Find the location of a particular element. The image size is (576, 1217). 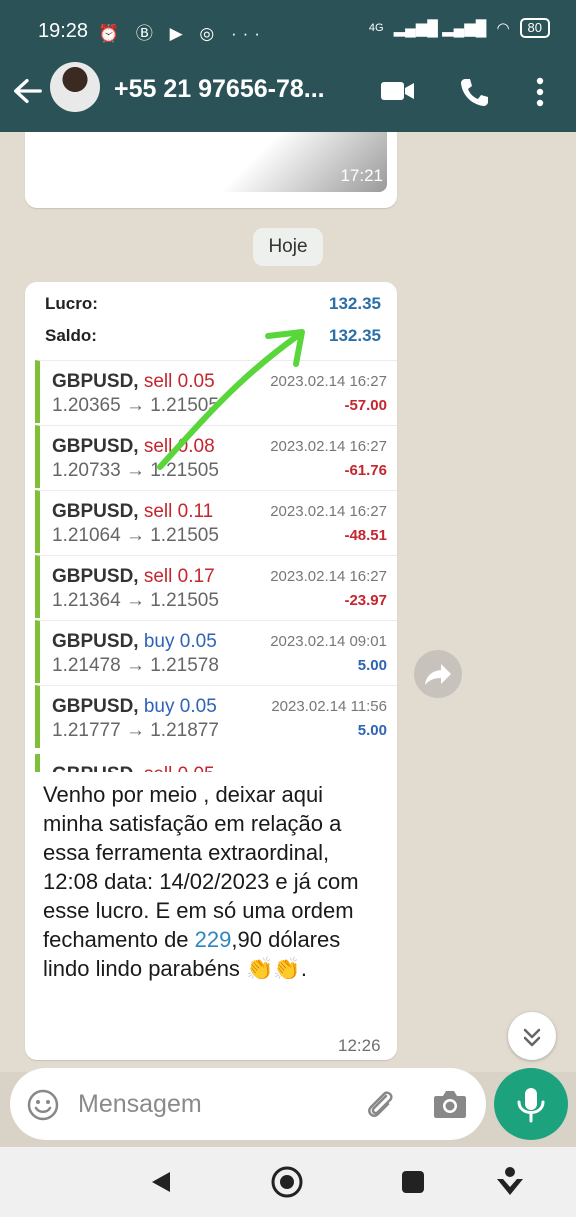

mic-button is located at coordinates (531, 1104).